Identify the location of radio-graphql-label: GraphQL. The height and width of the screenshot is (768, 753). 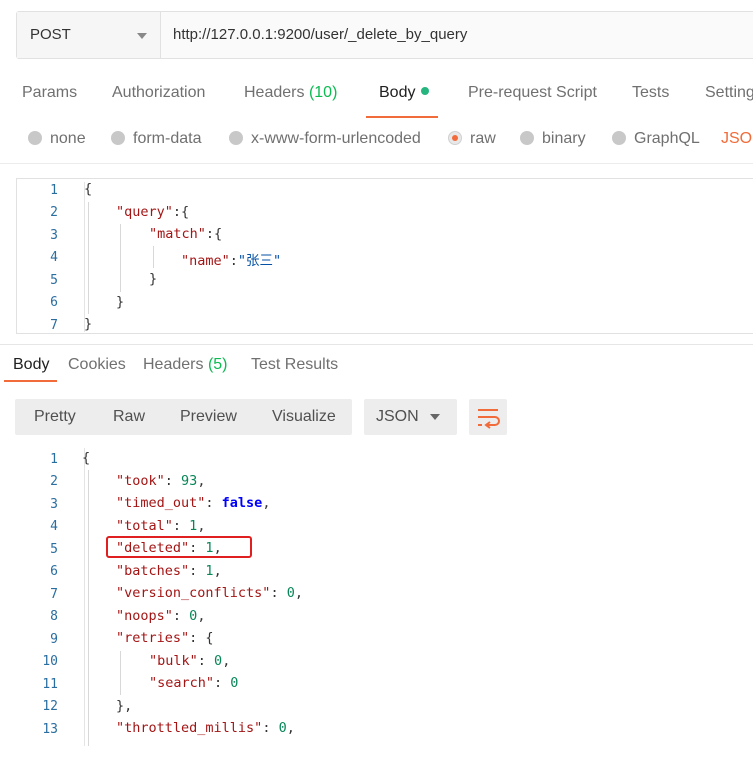
(667, 139).